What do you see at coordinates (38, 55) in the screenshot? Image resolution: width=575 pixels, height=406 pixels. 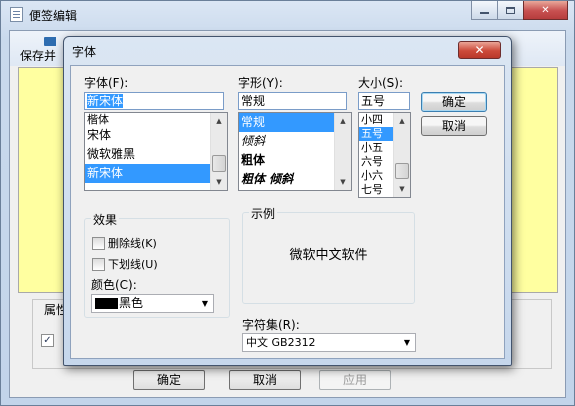 I see `save-tool-label: 保存并` at bounding box center [38, 55].